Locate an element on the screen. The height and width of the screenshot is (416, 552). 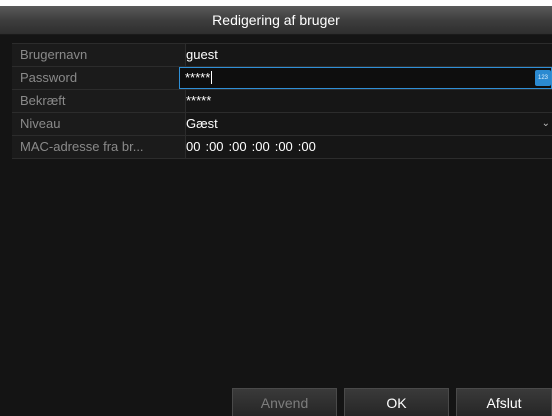
confirm-row: Bekræft ***** is located at coordinates (282, 101).